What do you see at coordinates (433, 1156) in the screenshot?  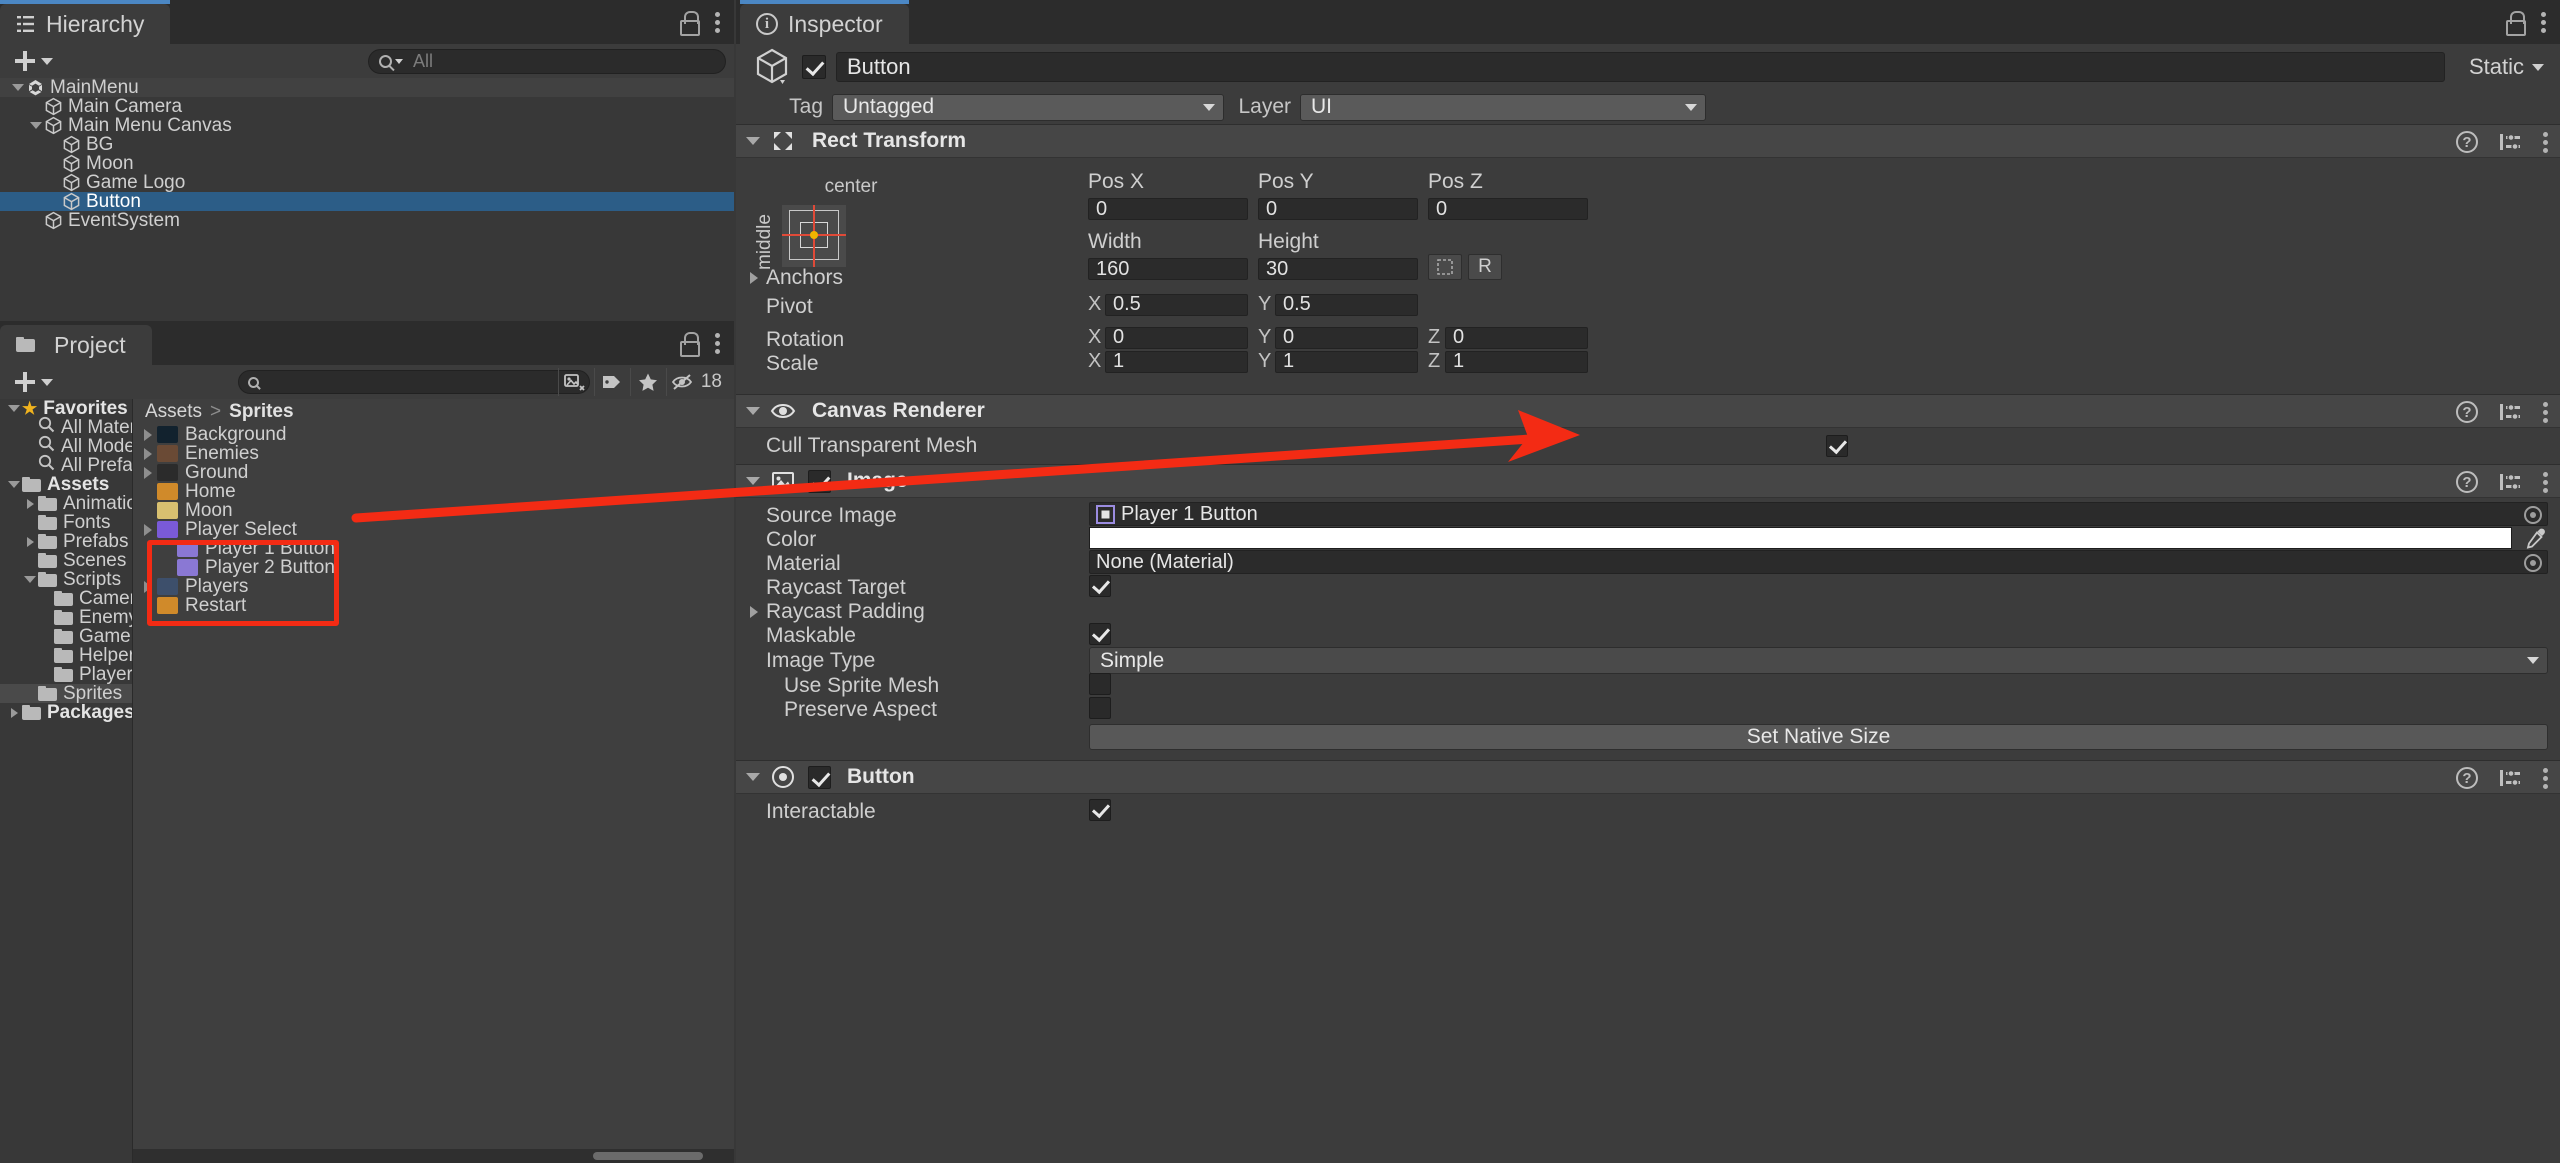 I see `project-horizontal-scrollbar` at bounding box center [433, 1156].